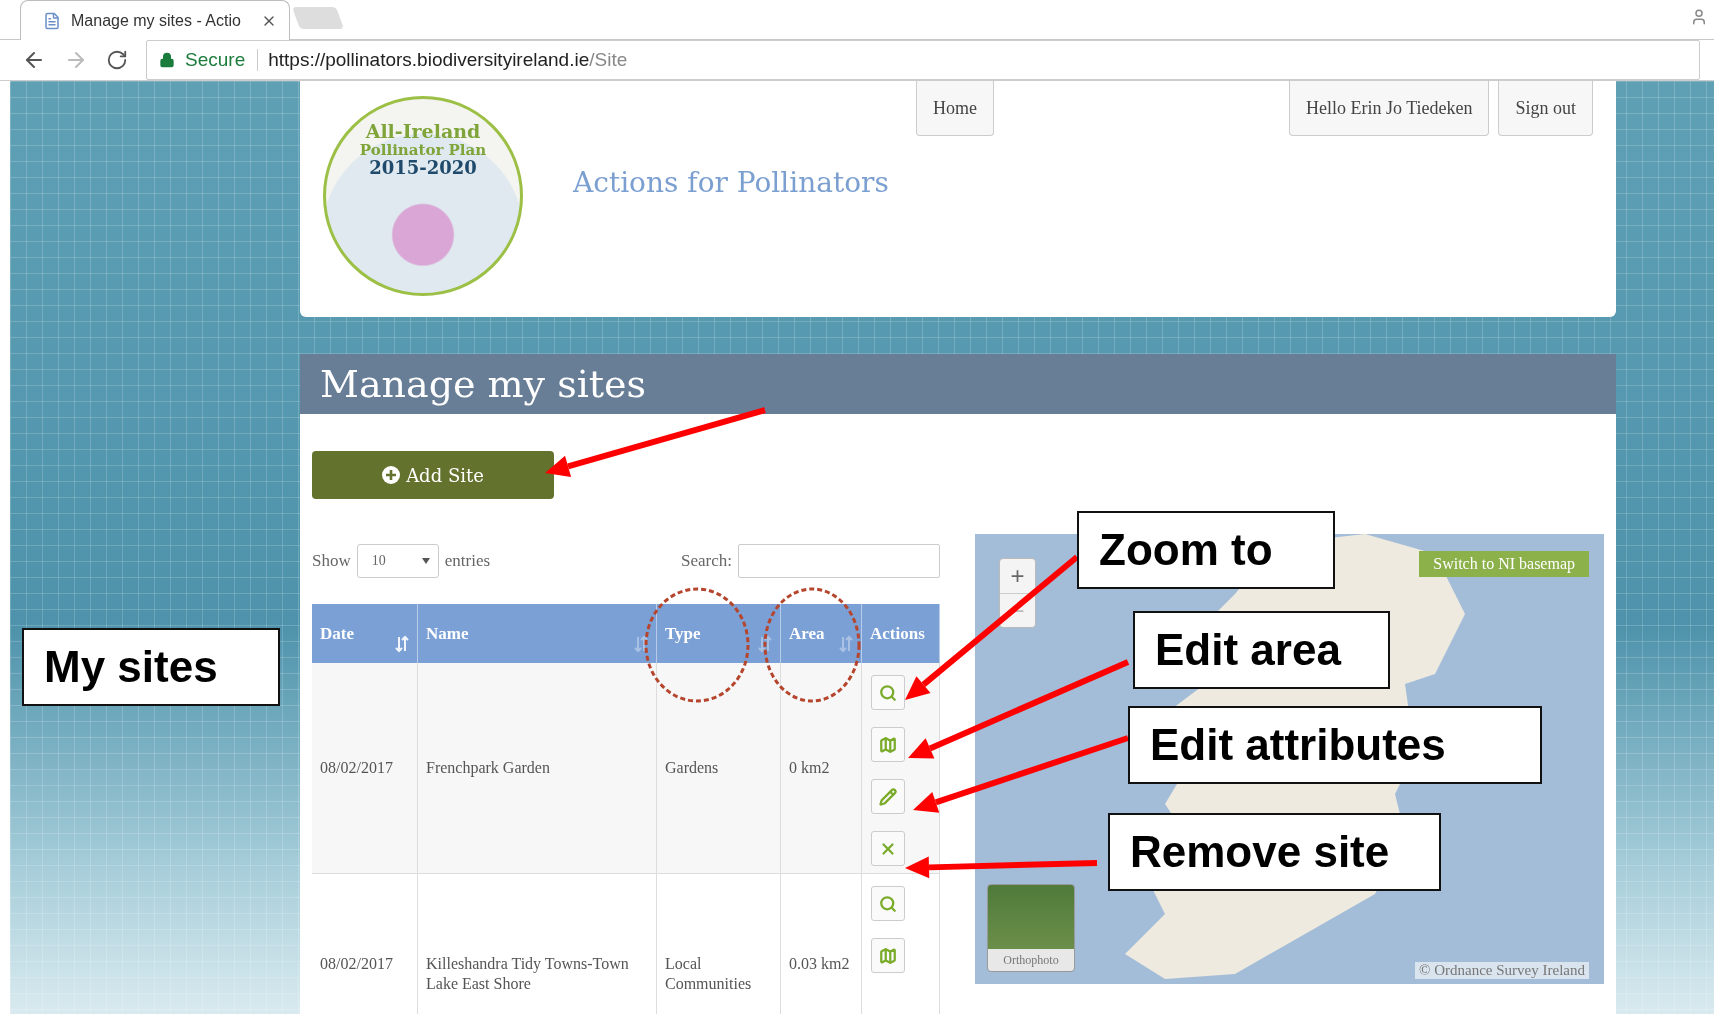 The height and width of the screenshot is (1014, 1714). I want to click on pencil-icon, so click(888, 796).